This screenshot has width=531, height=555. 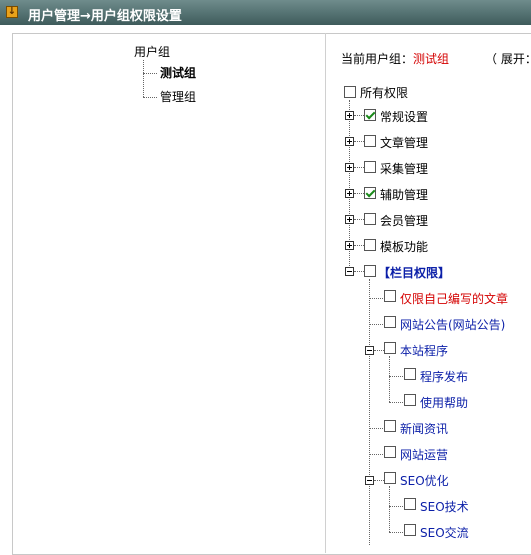 I want to click on perm-column-section: 【栏目权限】, so click(x=414, y=273).